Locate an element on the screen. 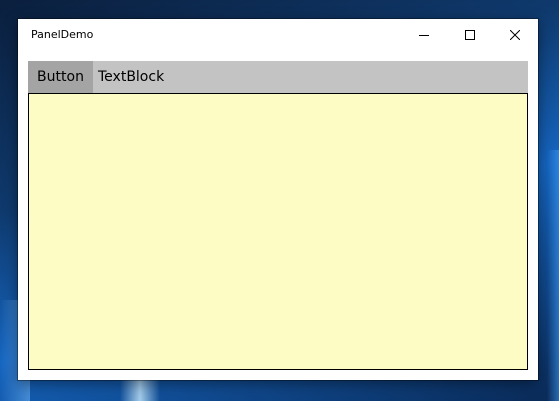 This screenshot has width=559, height=401. minimize-icon is located at coordinates (424, 35).